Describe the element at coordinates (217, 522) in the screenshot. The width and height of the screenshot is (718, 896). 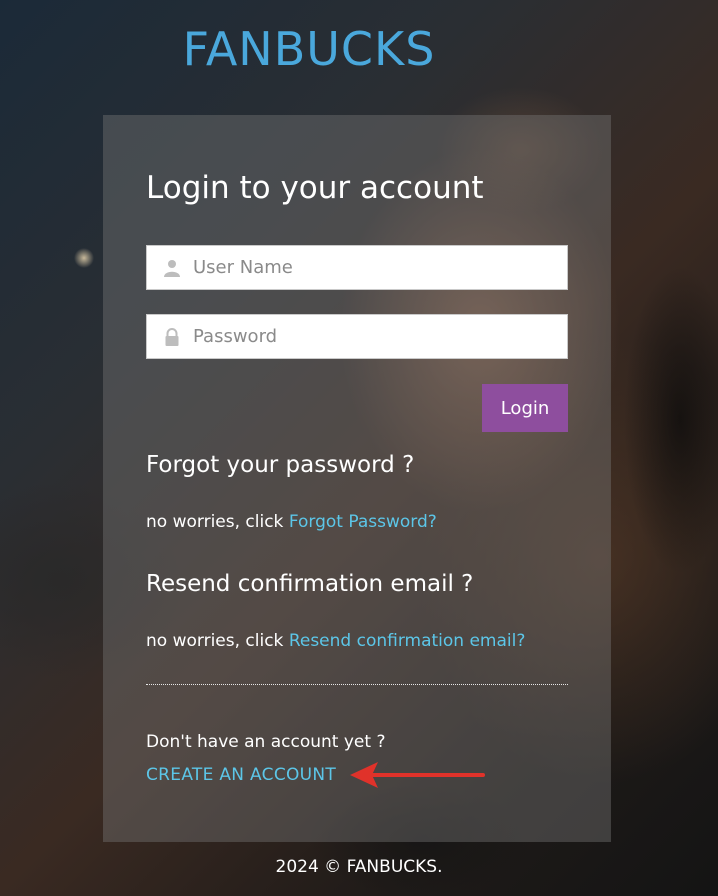
I see `forgot-prefix: no worries, click` at that location.